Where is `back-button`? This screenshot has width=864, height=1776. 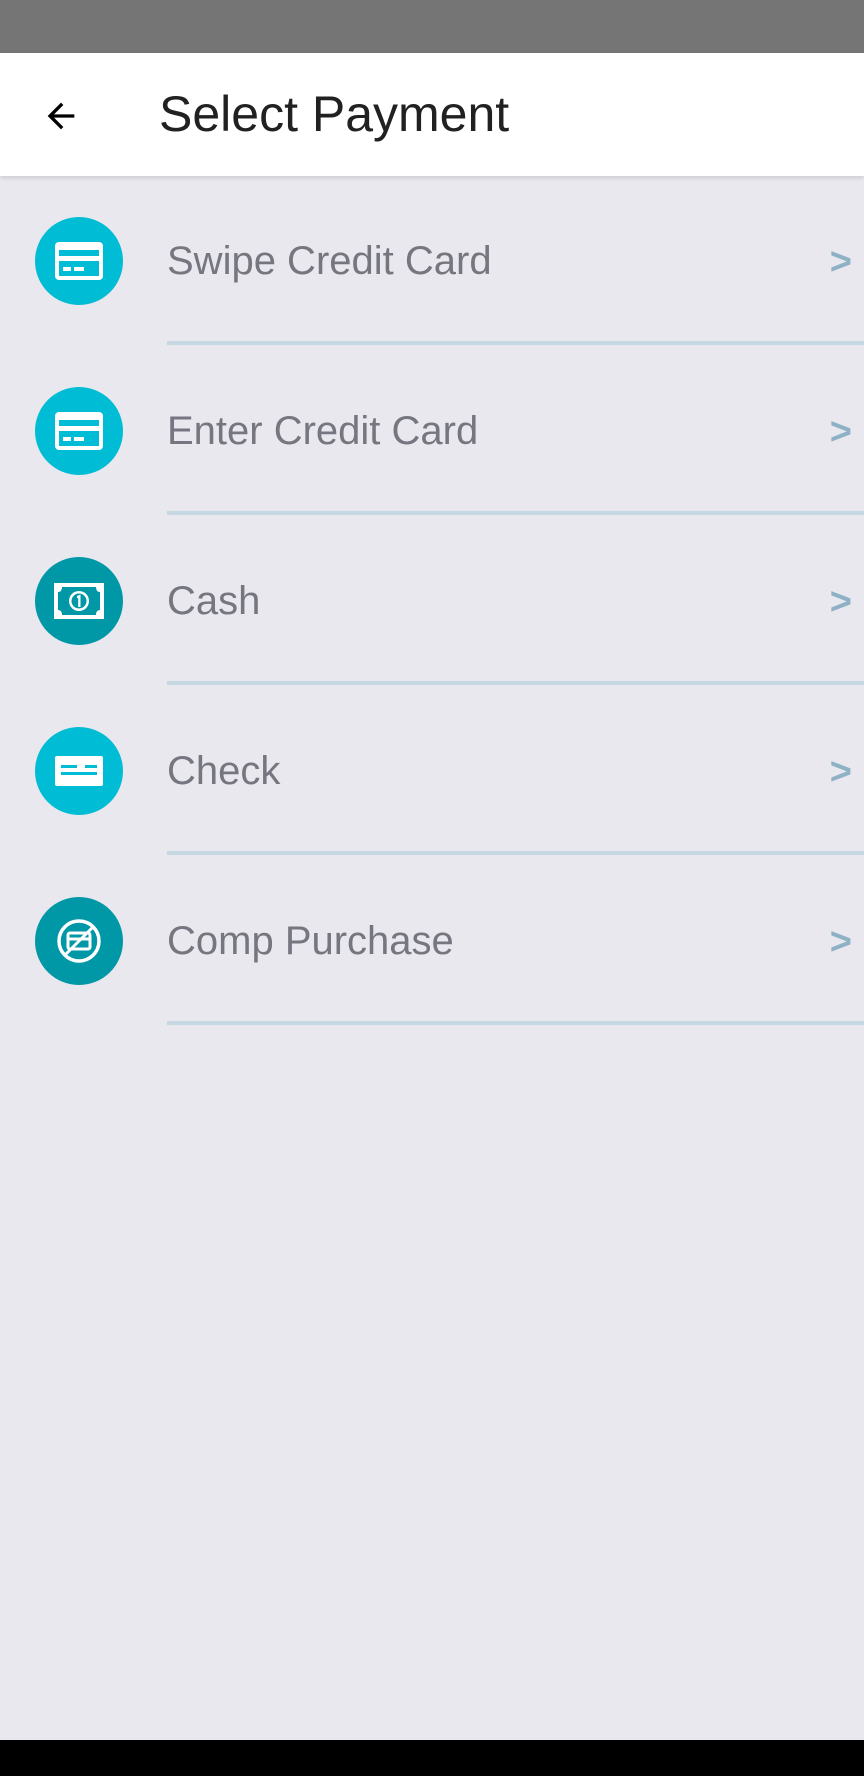 back-button is located at coordinates (61, 116).